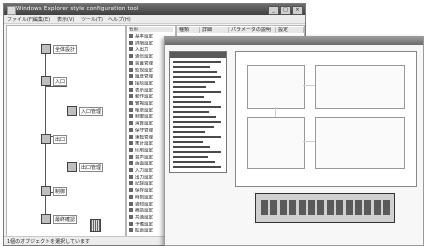 The width and height of the screenshot is (424, 246). What do you see at coordinates (273, 10) in the screenshot?
I see `minimize-button: _` at bounding box center [273, 10].